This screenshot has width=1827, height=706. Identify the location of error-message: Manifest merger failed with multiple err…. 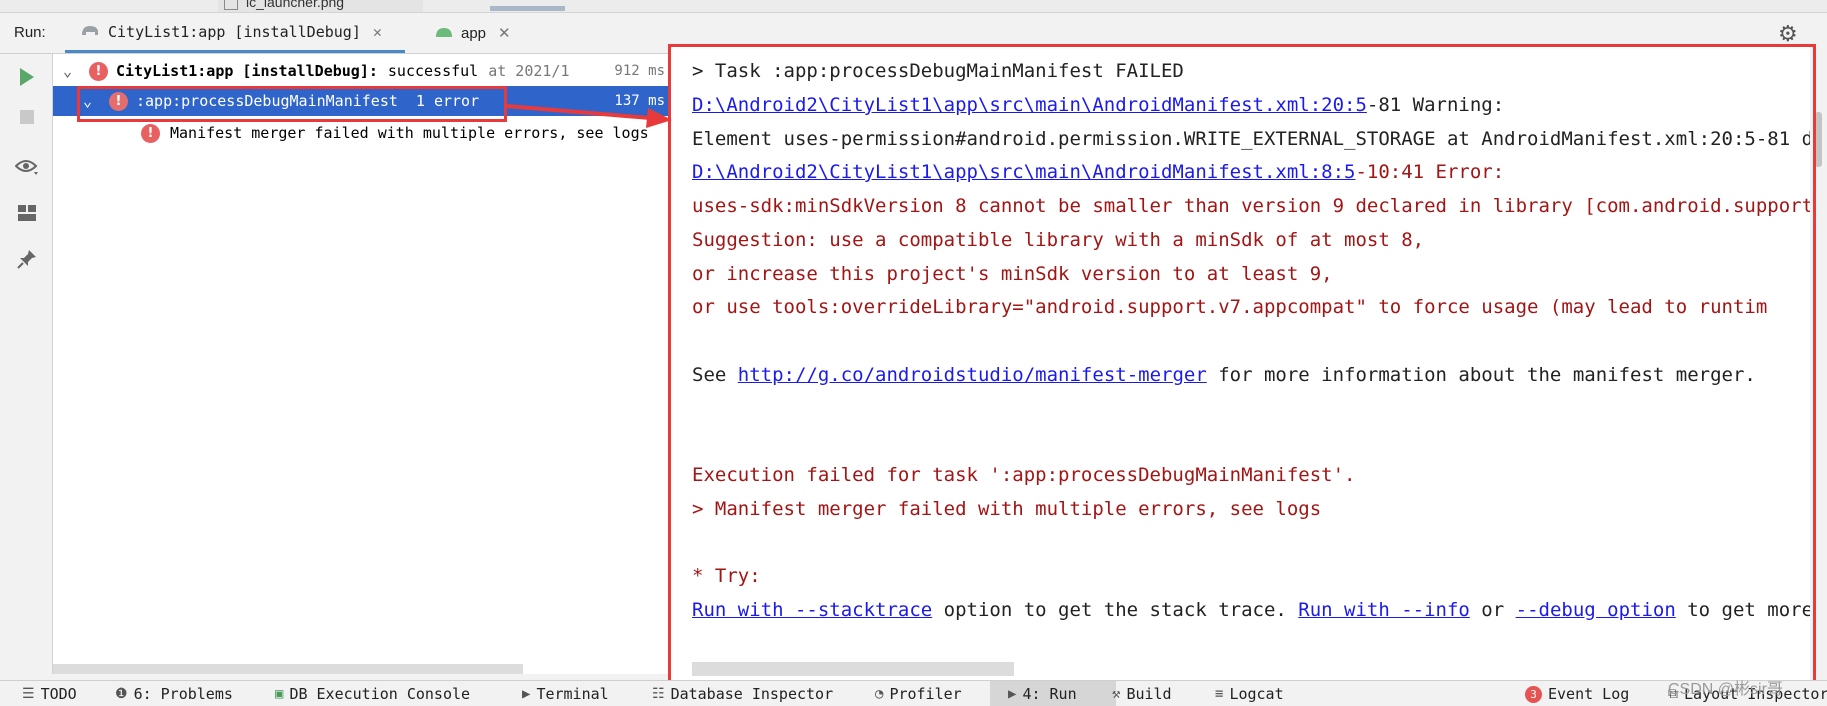
(409, 133).